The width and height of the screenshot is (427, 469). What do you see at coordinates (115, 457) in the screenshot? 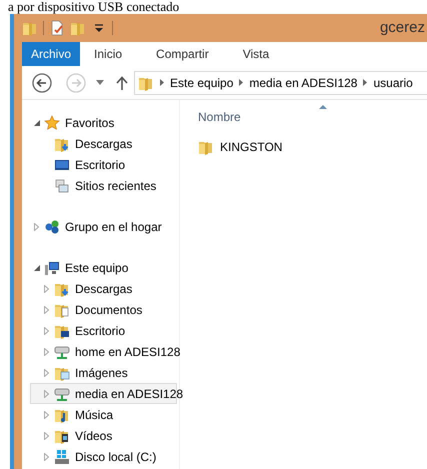
I see `nav-label: Disco local (C:)` at bounding box center [115, 457].